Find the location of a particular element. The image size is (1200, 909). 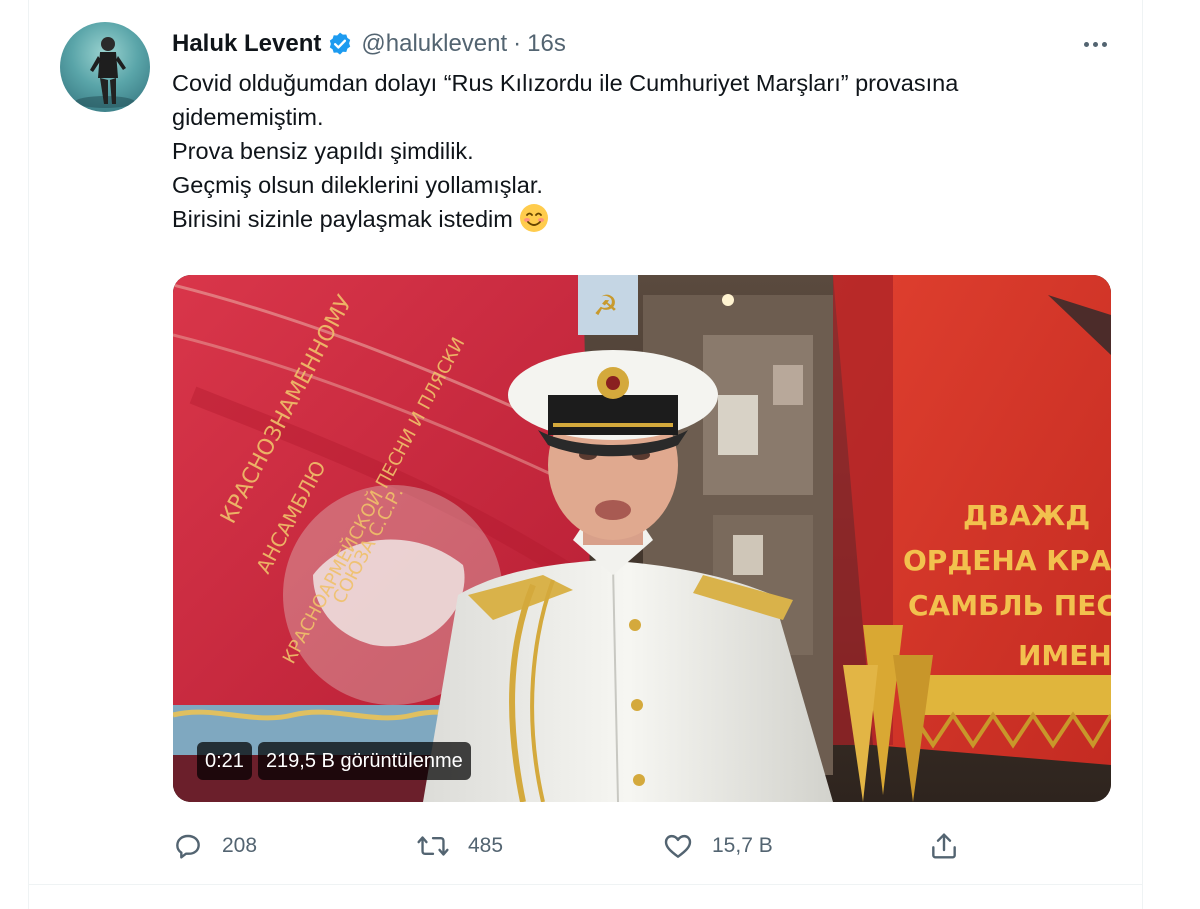

tweet-text-segment: Birisini sizinle paylaşmak istedim is located at coordinates (342, 219).